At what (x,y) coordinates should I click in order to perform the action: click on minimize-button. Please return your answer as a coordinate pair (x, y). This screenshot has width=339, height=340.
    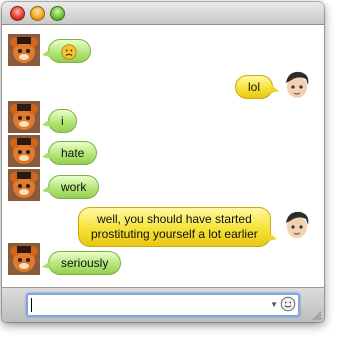
    Looking at the image, I should click on (37, 13).